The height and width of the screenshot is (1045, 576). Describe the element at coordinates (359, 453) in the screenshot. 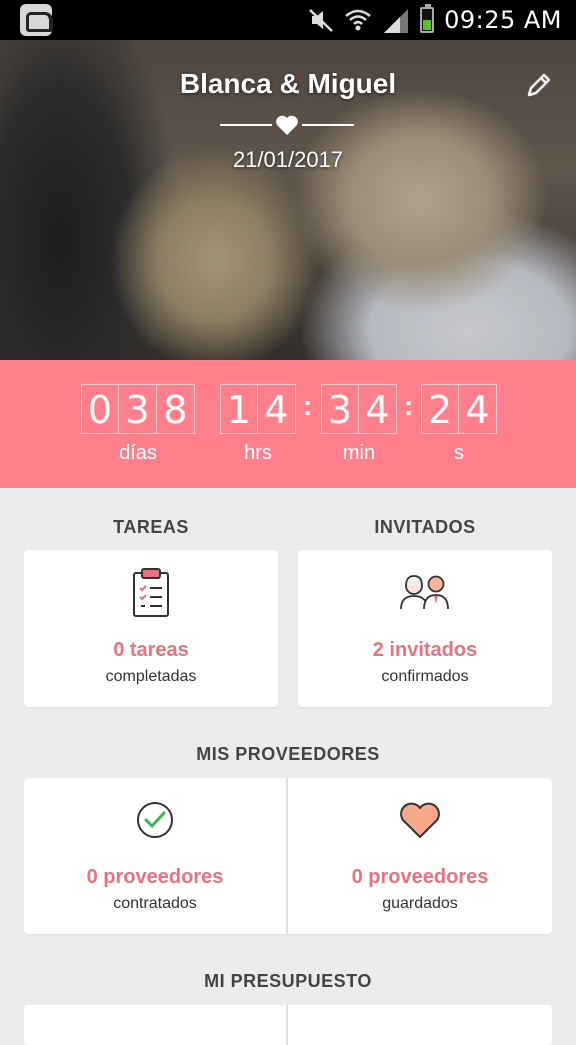

I see `countdown-minutes-label: min` at that location.